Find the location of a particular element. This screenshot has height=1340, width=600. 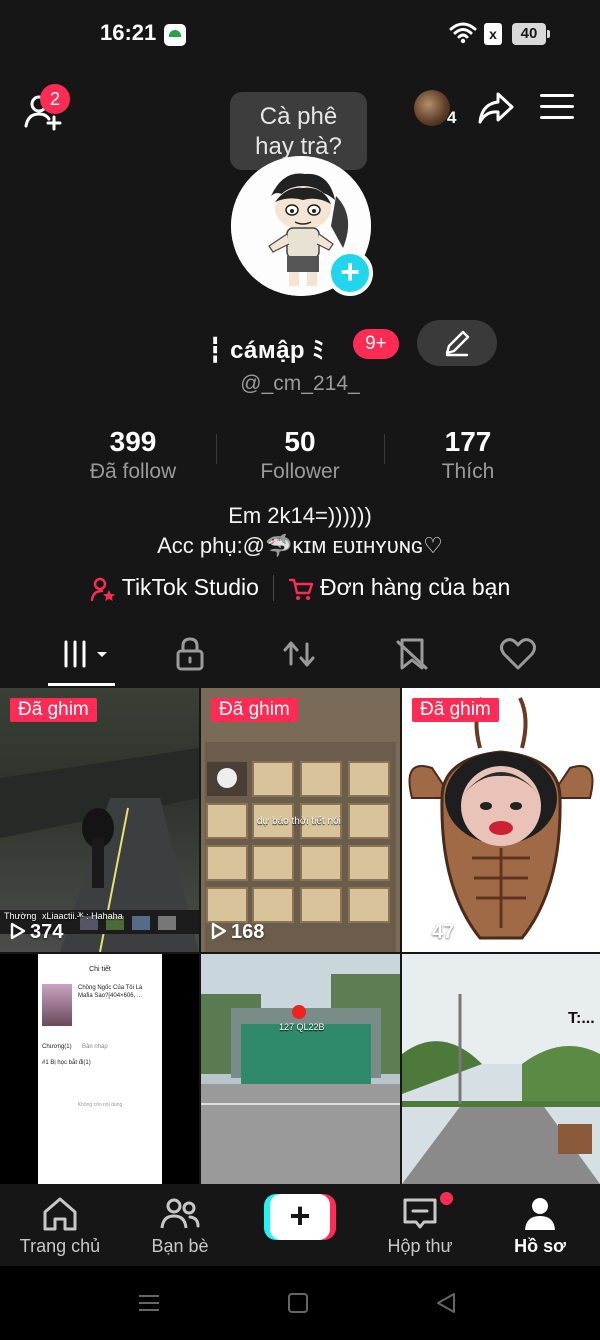

umbrella-notification-icon is located at coordinates (175, 35).